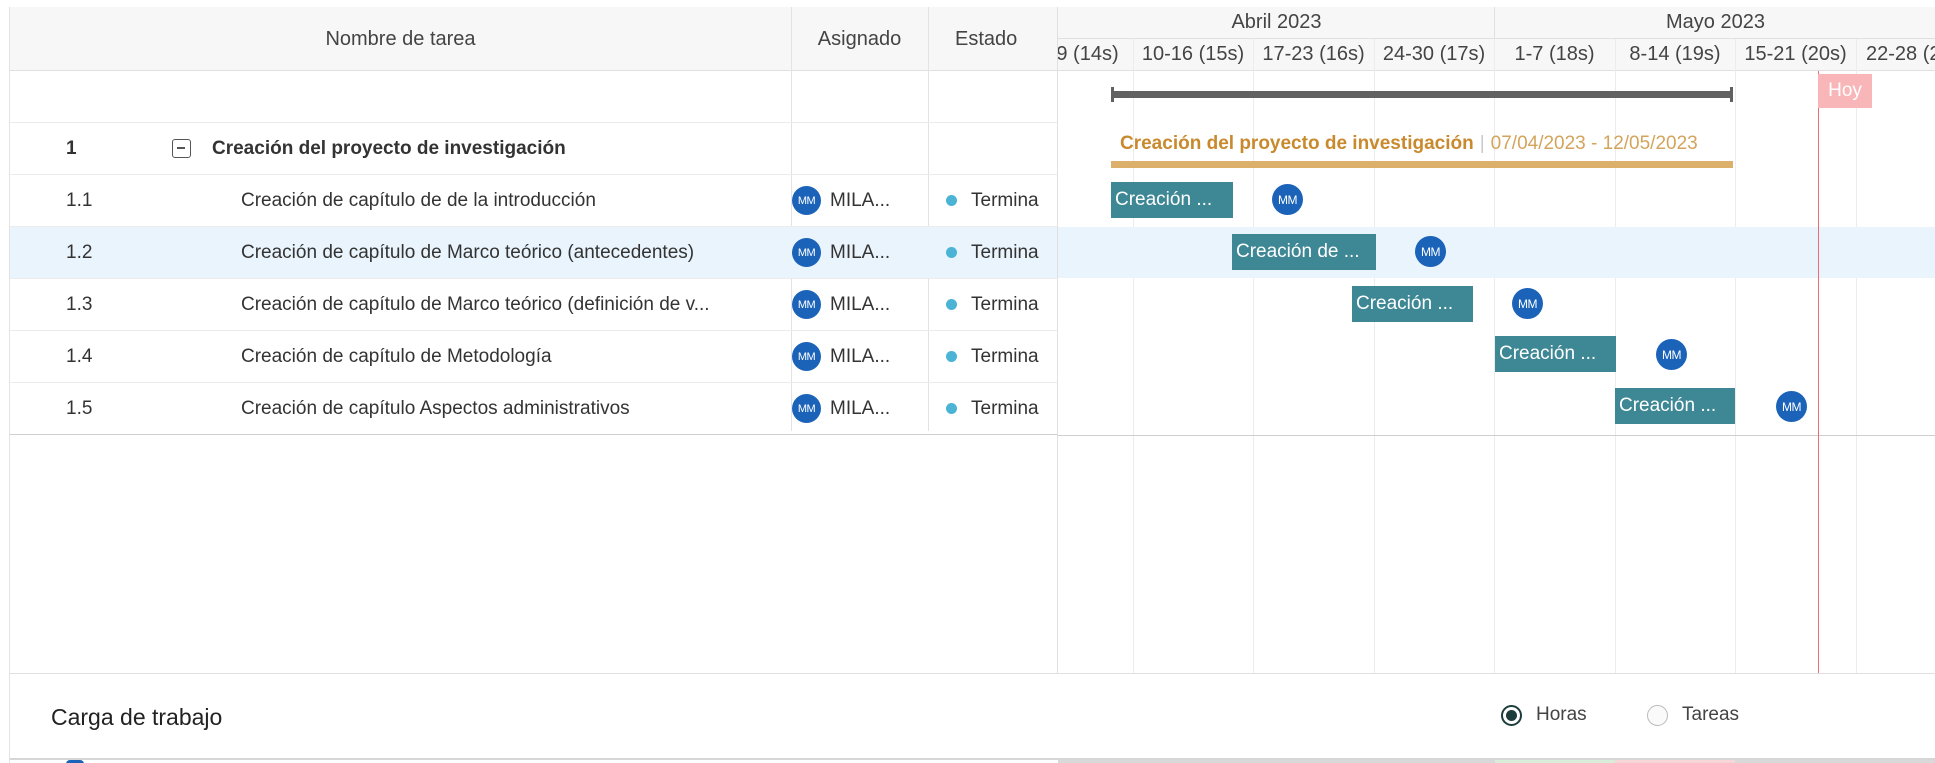  I want to click on month-header: Mayo 2023, so click(1715, 23).